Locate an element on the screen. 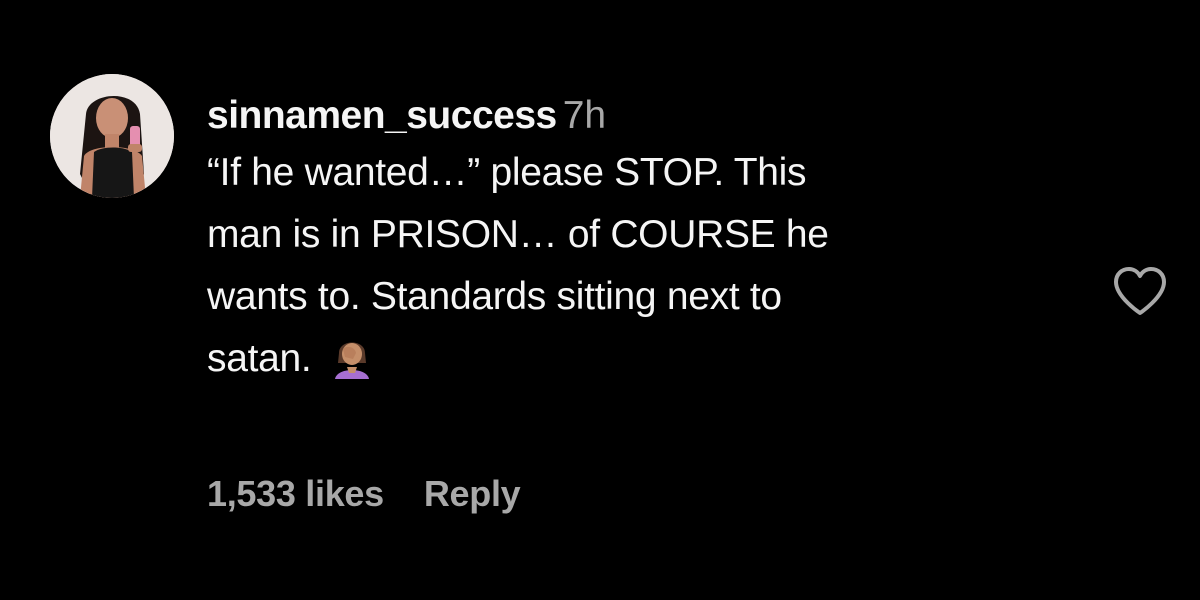 Image resolution: width=1200 pixels, height=600 pixels. comment-text-line: man is in PRISON… of COURSE he is located at coordinates (518, 234).